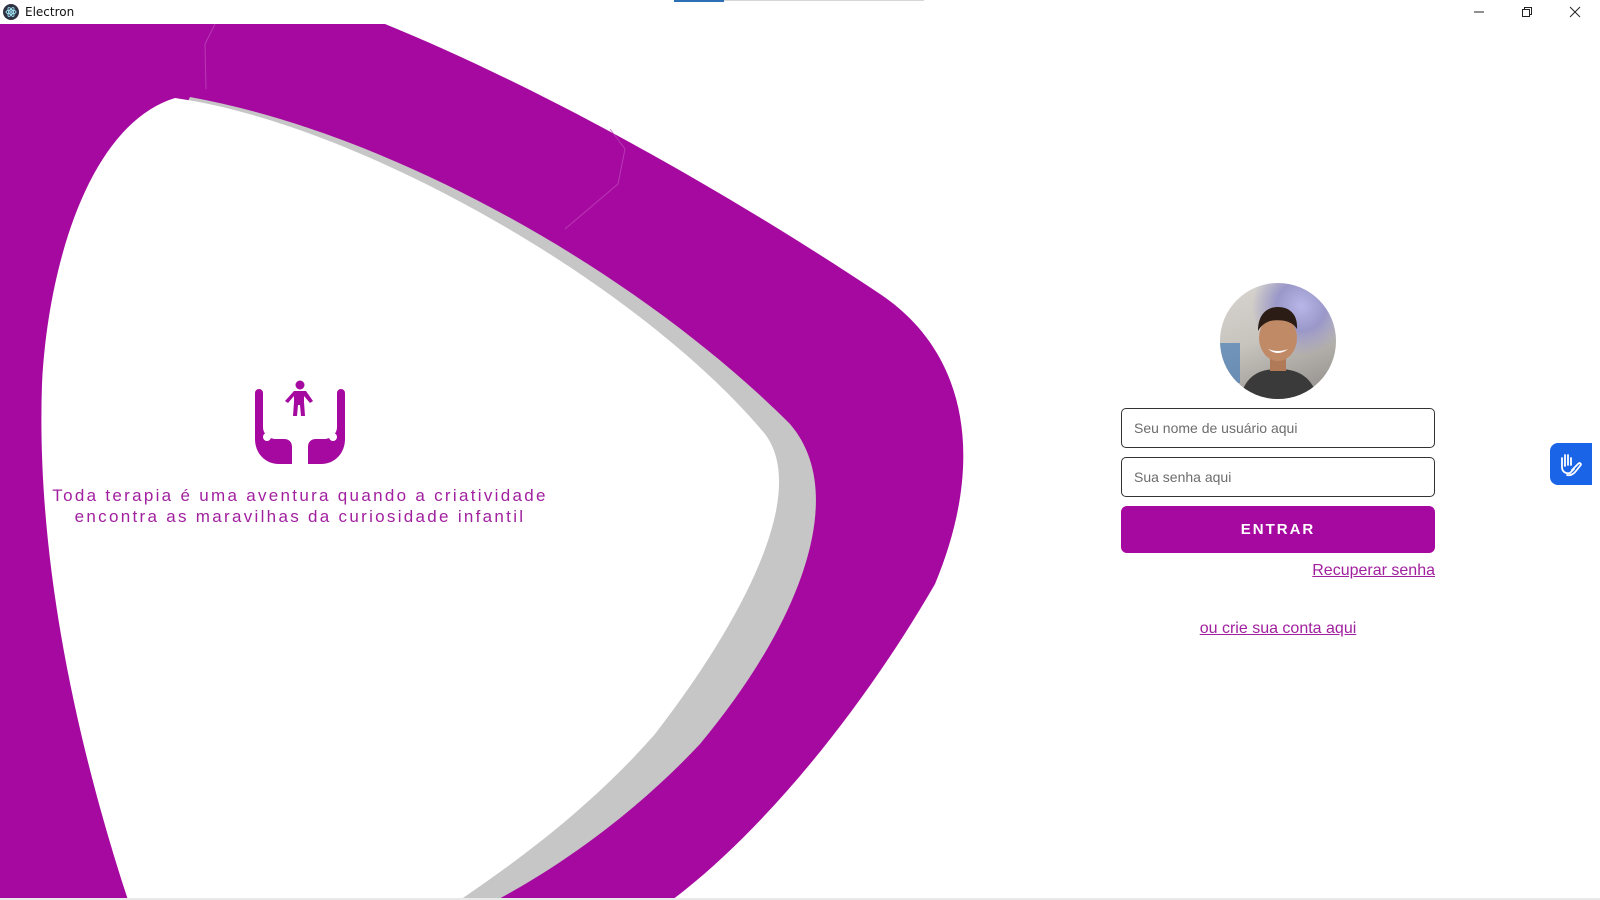 The height and width of the screenshot is (900, 1600). I want to click on login-button: ENTRAR, so click(1278, 529).